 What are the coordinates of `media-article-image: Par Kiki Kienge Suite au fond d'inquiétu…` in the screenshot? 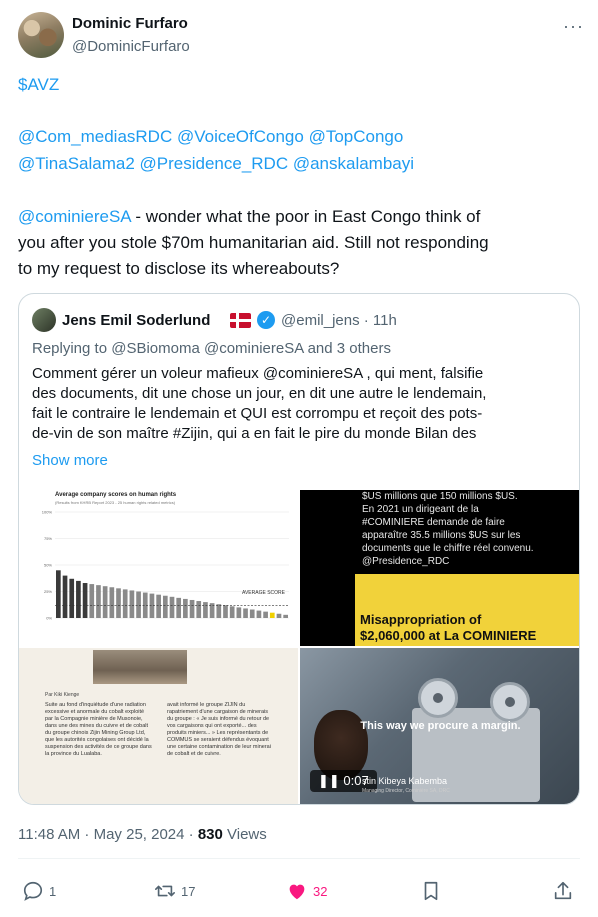 It's located at (158, 726).